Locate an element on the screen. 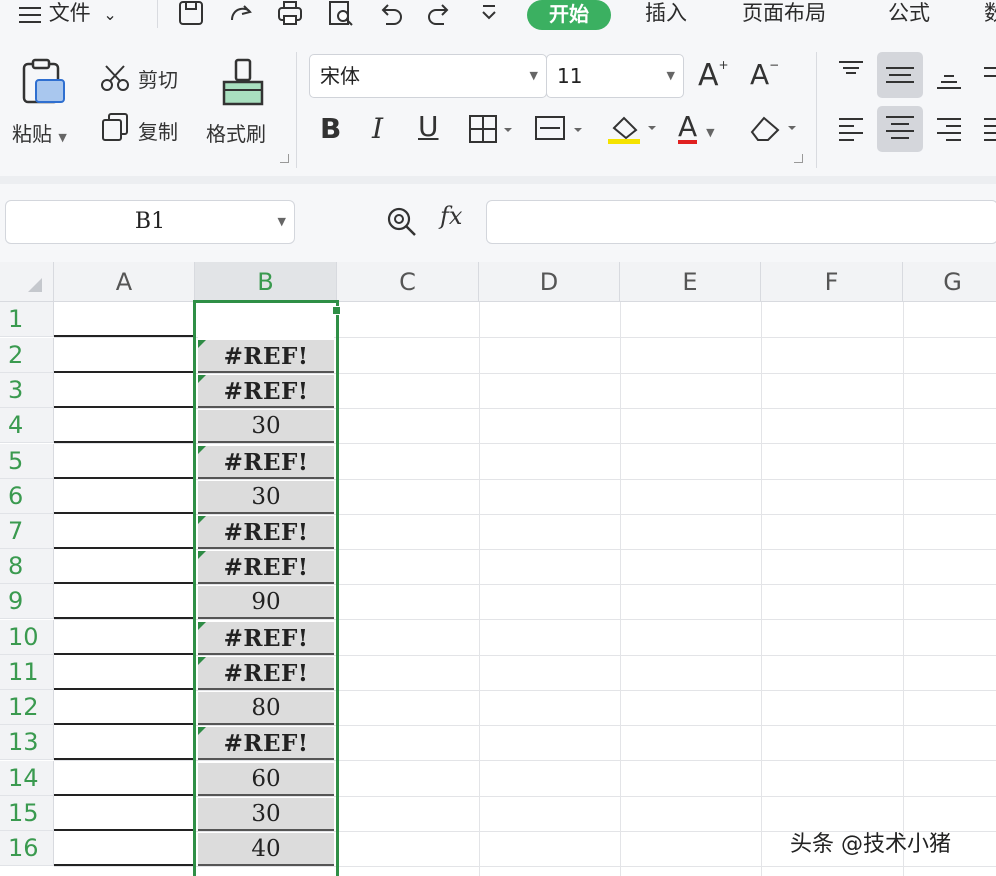  row-header-5: 5 is located at coordinates (27, 461).